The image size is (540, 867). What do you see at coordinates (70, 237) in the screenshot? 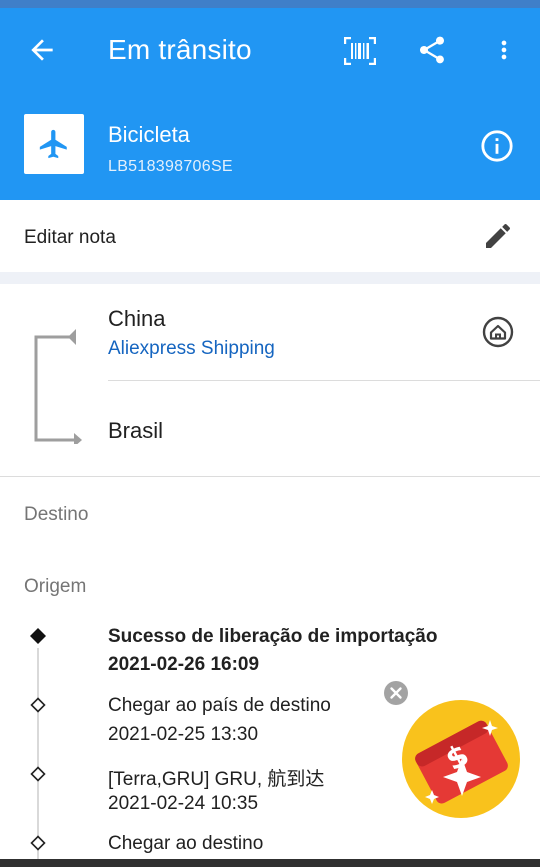
I see `edit-note-label: Editar nota` at bounding box center [70, 237].